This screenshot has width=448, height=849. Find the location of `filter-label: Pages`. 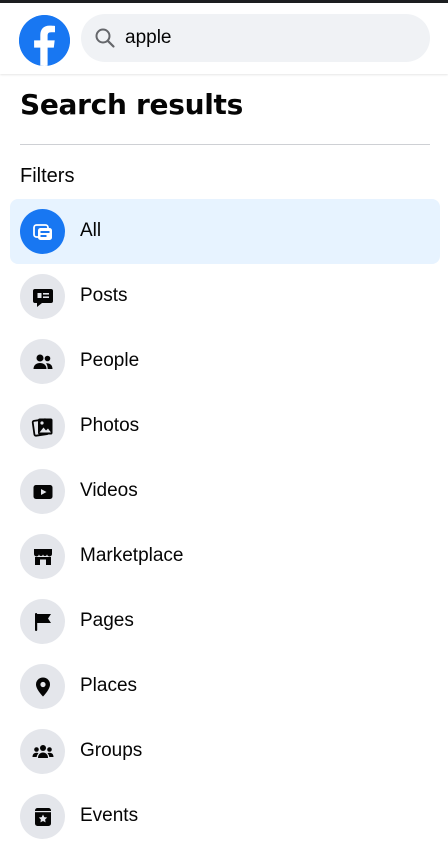

filter-label: Pages is located at coordinates (107, 620).